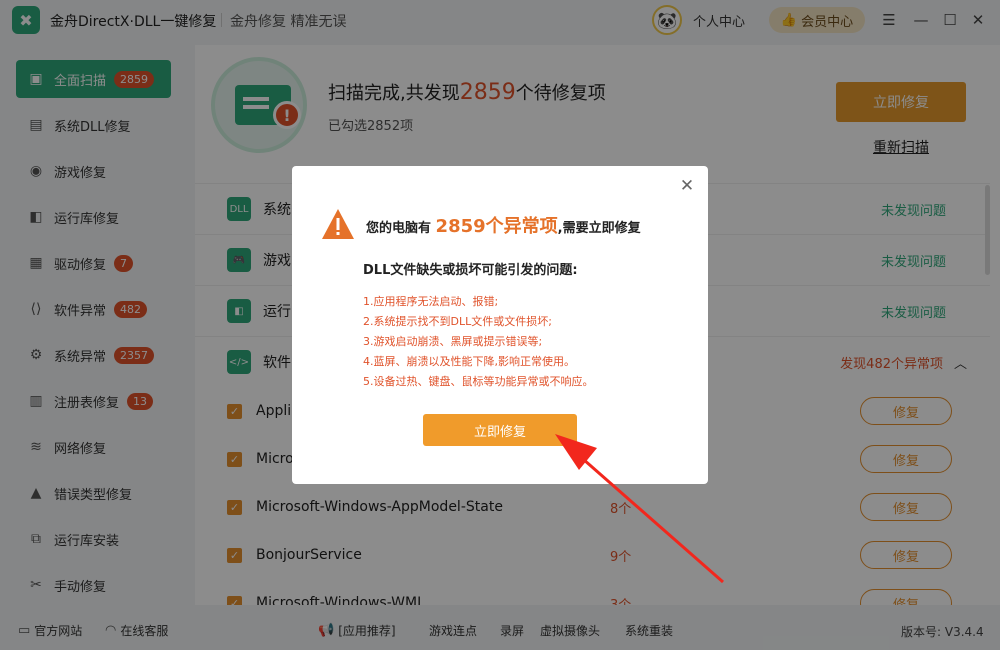 The width and height of the screenshot is (1000, 650). Describe the element at coordinates (496, 226) in the screenshot. I see `dialog-issue-count: 2859个异常项` at that location.